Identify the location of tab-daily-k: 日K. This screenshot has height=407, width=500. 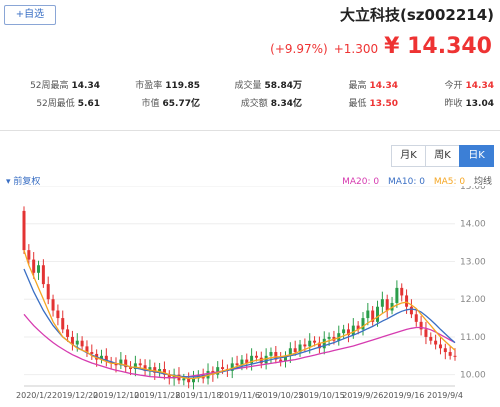
(476, 156).